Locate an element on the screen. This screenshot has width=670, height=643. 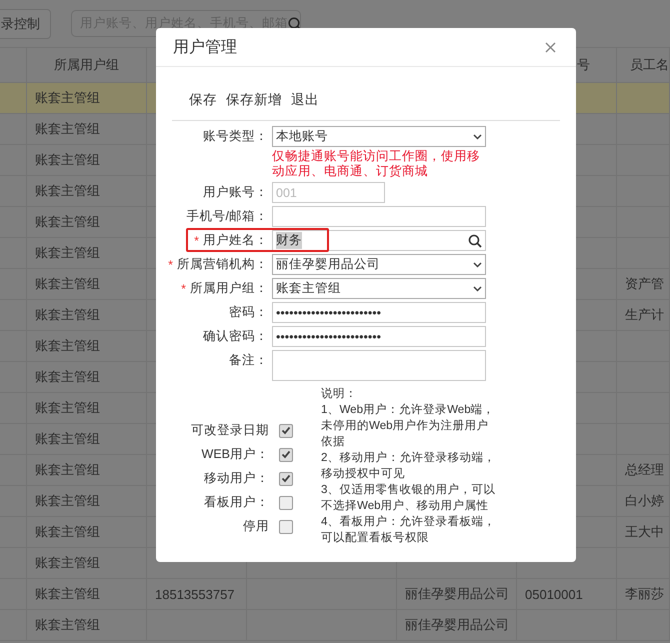
checkbox-label: 停用 is located at coordinates (256, 526).